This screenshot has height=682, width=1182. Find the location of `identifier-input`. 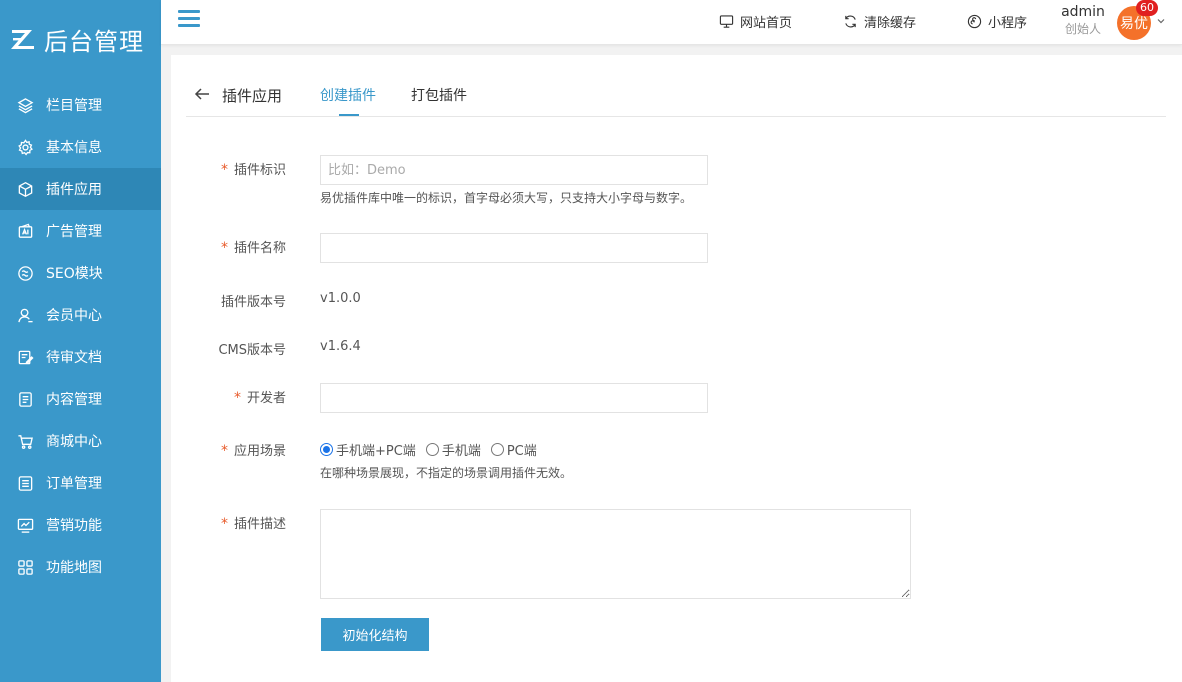

identifier-input is located at coordinates (514, 170).